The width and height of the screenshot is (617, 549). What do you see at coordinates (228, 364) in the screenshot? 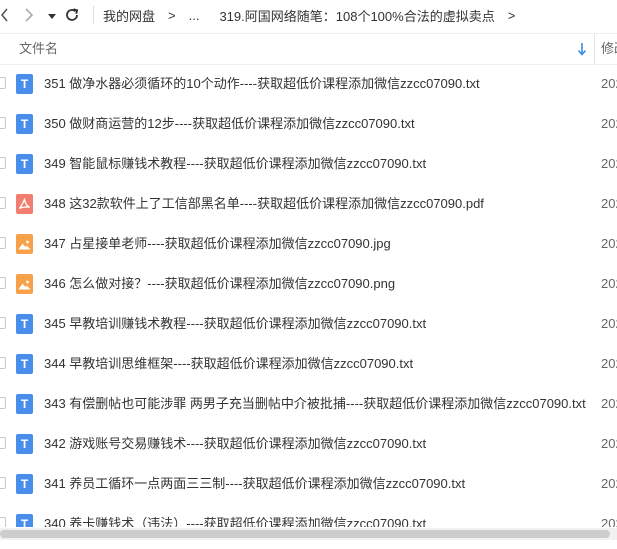
I see `file-name: 344 早教培训思维框架----获取超低价课程添加微信zzcc07090.txt` at bounding box center [228, 364].